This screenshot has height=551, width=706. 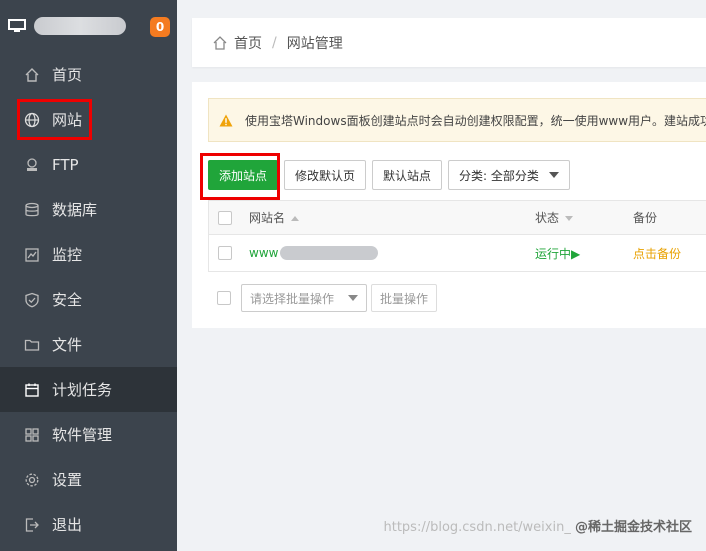 What do you see at coordinates (633, 527) in the screenshot?
I see `watermark-brand: @稀土掘金技术社区` at bounding box center [633, 527].